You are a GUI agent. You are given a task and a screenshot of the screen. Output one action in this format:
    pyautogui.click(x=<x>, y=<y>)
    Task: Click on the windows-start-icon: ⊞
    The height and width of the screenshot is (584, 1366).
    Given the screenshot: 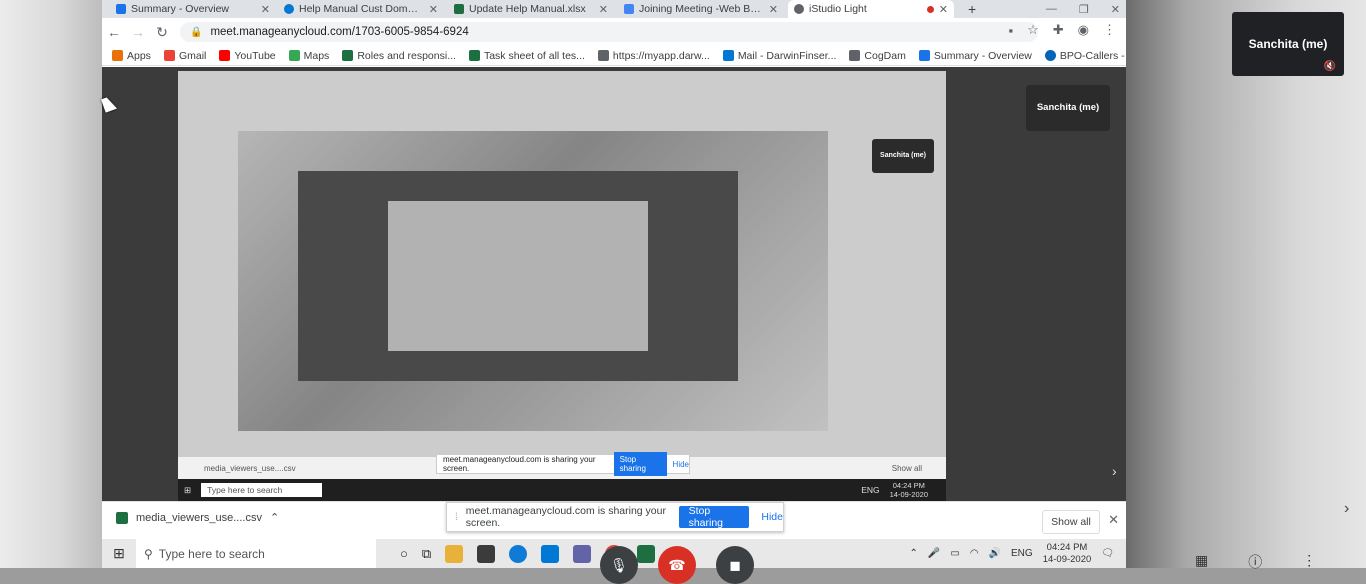 What is the action you would take?
    pyautogui.click(x=119, y=553)
    